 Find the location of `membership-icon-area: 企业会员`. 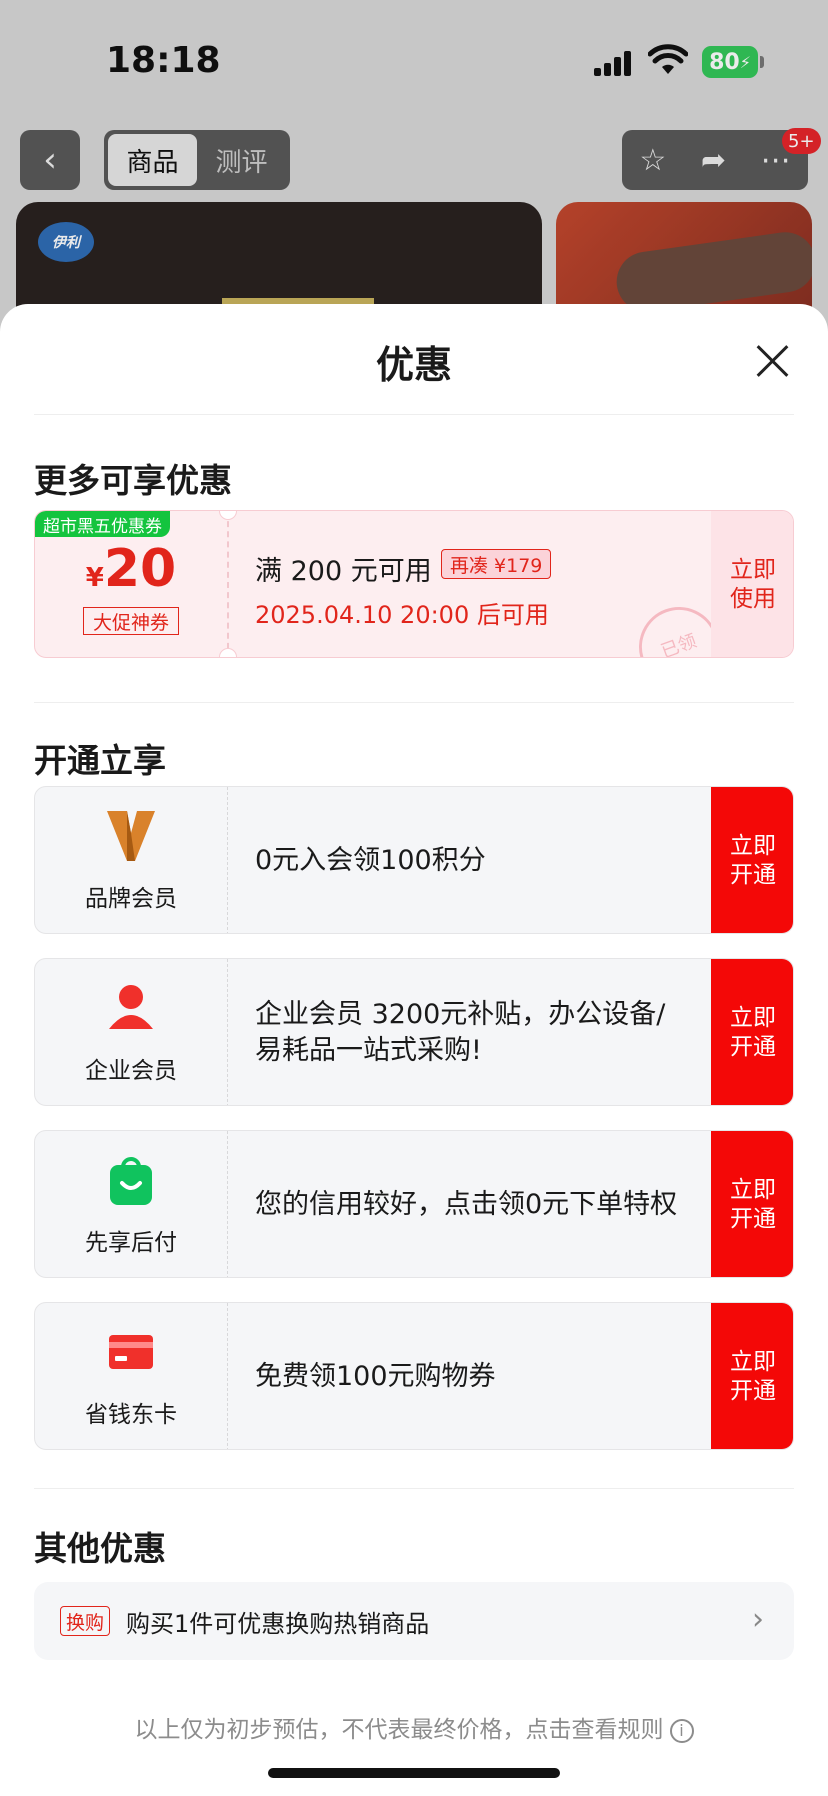

membership-icon-area: 企业会员 is located at coordinates (131, 1032).